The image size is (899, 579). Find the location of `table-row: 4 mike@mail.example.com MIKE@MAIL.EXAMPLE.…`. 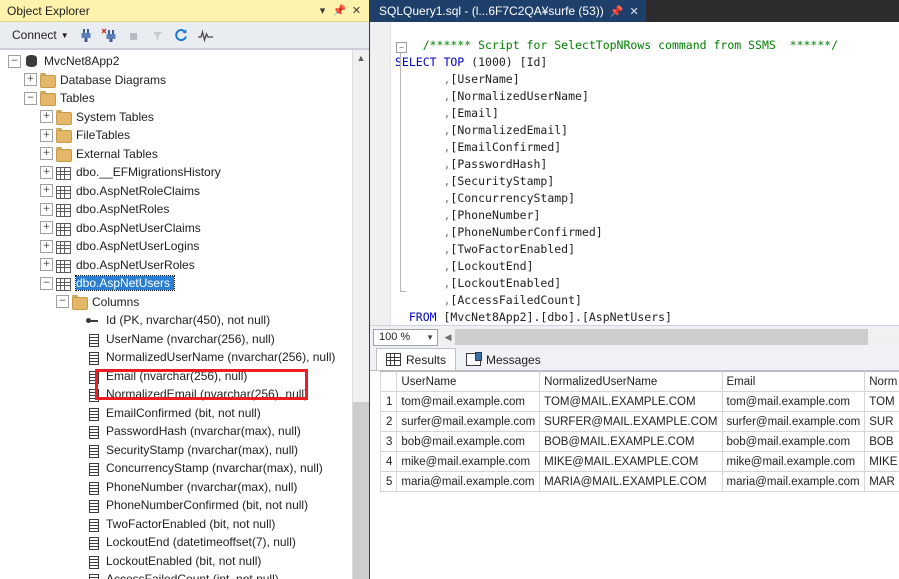

table-row: 4 mike@mail.example.com MIKE@MAIL.EXAMPLE.… is located at coordinates (639, 461).